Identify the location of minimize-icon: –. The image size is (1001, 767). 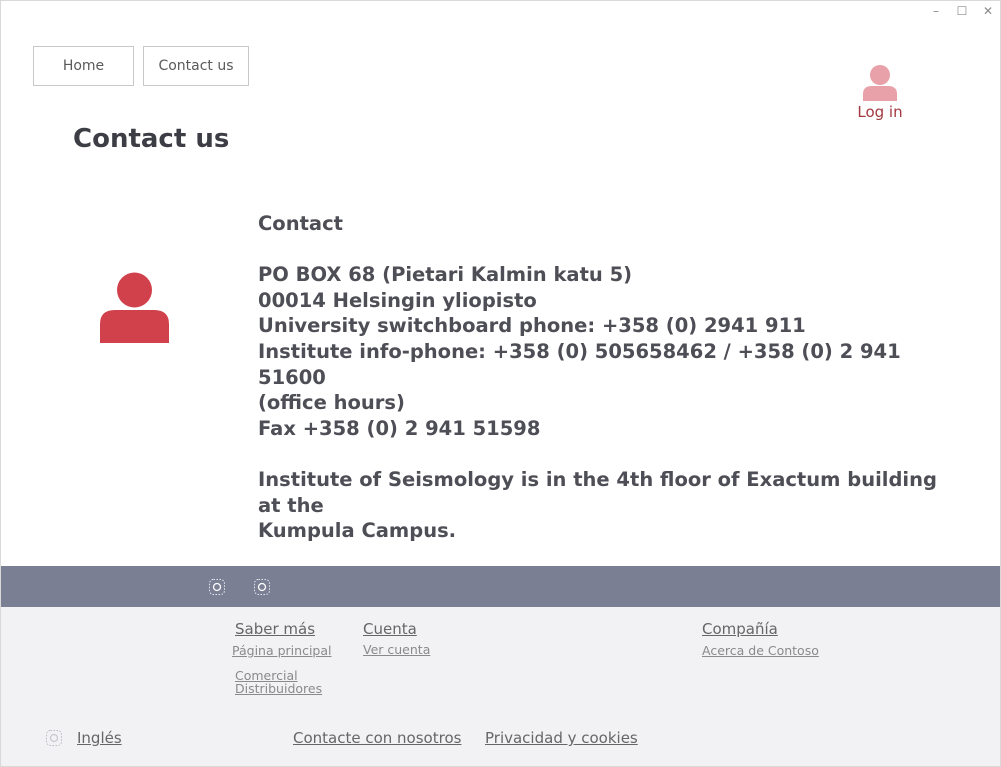
(936, 11).